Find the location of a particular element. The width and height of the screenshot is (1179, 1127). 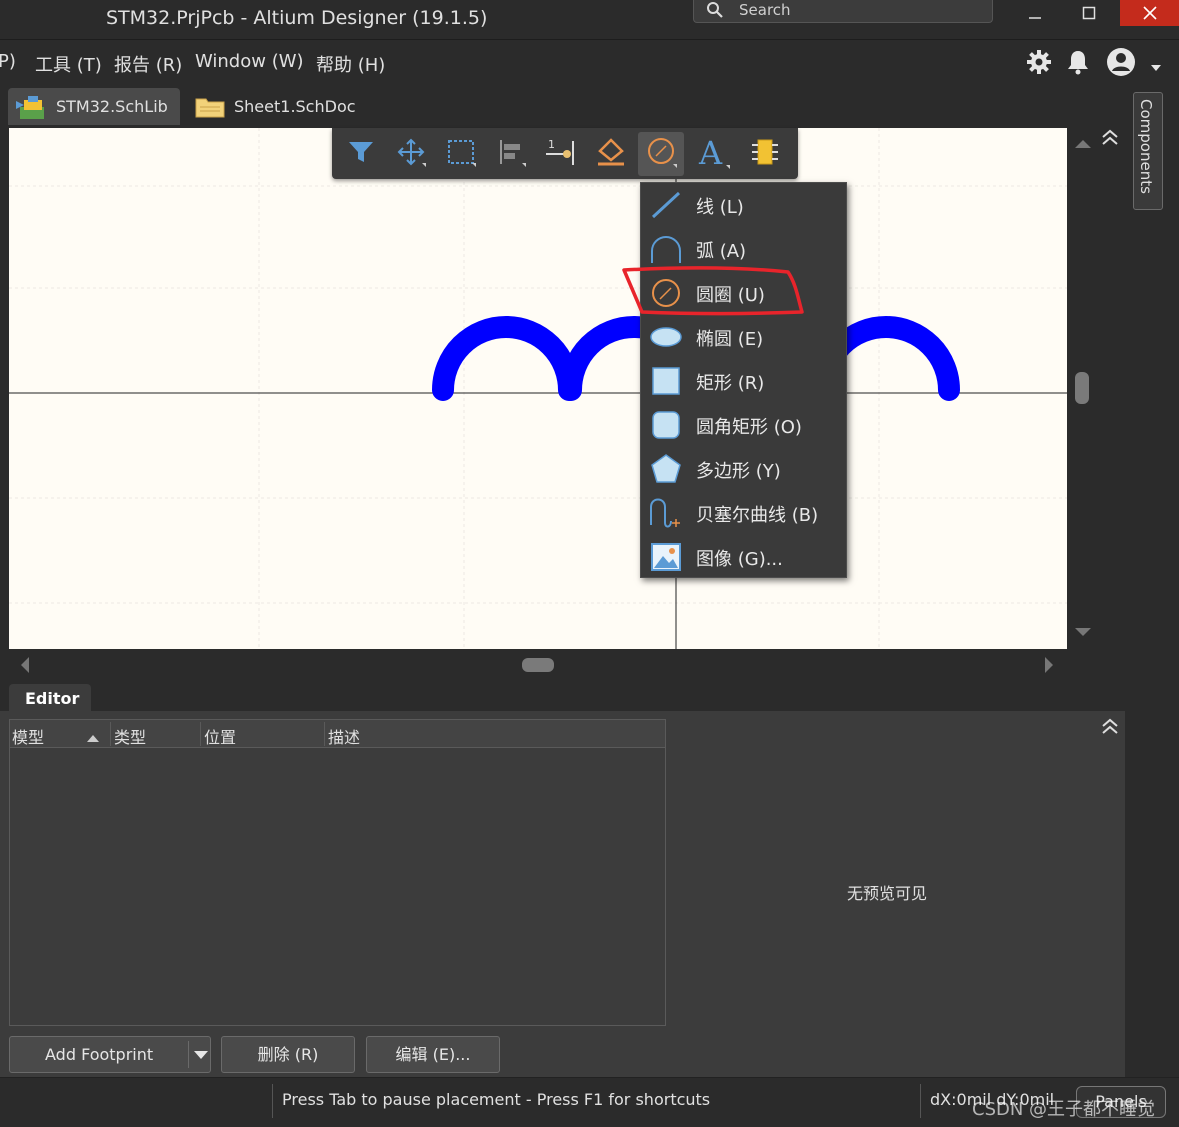

editor-tab-bar is located at coordinates (554, 696).